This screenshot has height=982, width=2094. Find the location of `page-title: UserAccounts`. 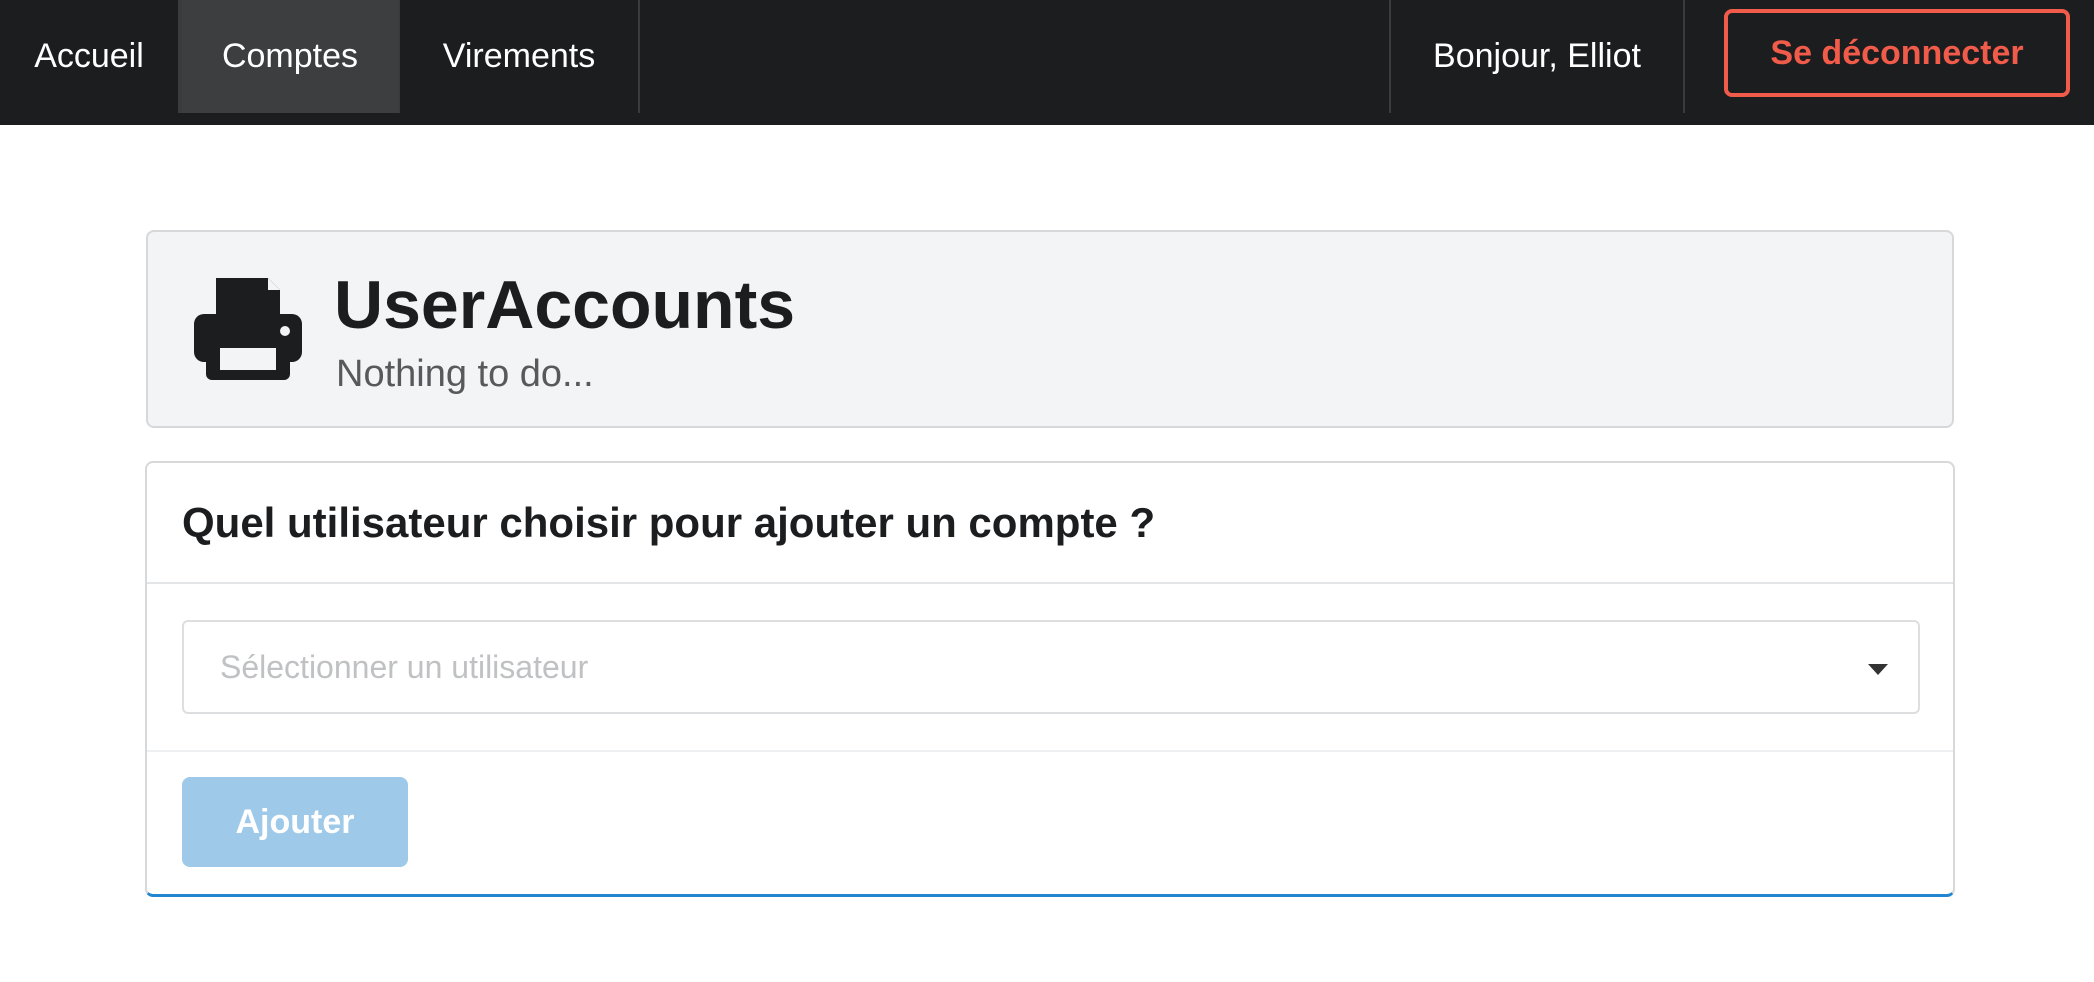

page-title: UserAccounts is located at coordinates (565, 305).